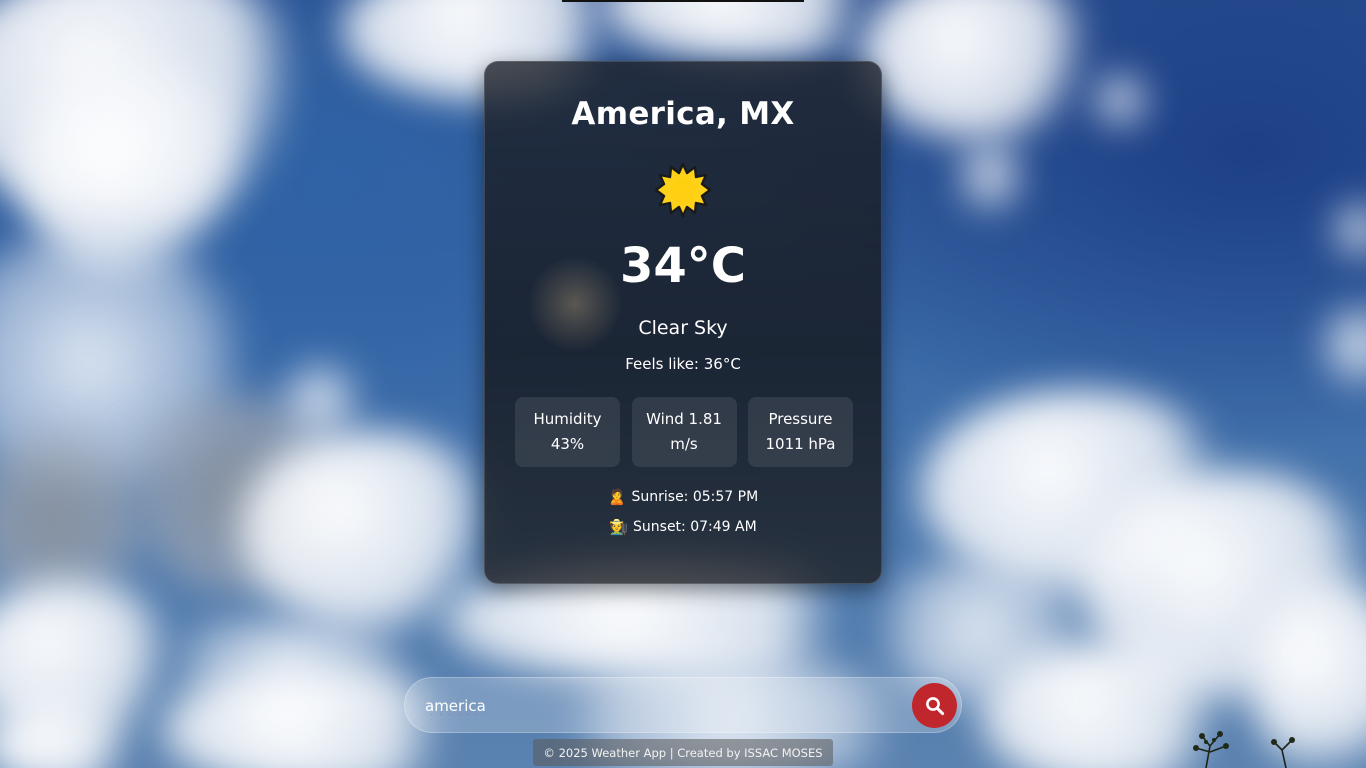  Describe the element at coordinates (684, 419) in the screenshot. I see `wind-label: Wind 1.81` at that location.